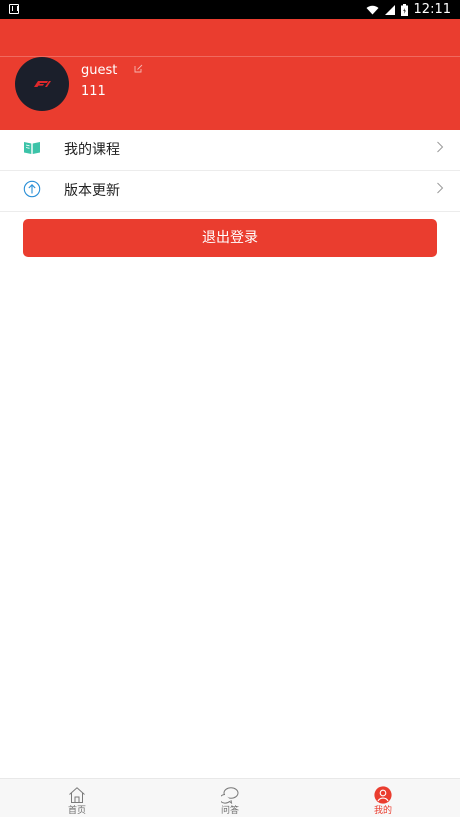  I want to click on tab-mine: 我的, so click(383, 798).